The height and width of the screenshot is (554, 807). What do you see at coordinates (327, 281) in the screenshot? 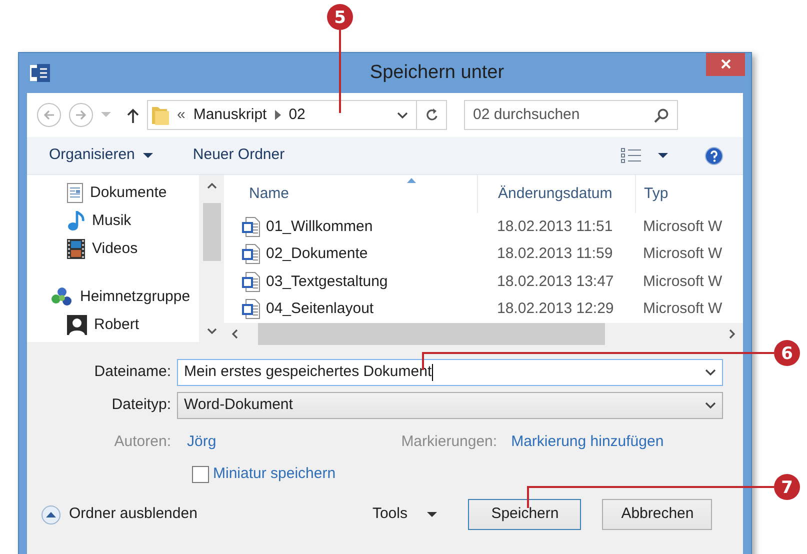
I see `file-name: 03_Textgestaltung` at bounding box center [327, 281].